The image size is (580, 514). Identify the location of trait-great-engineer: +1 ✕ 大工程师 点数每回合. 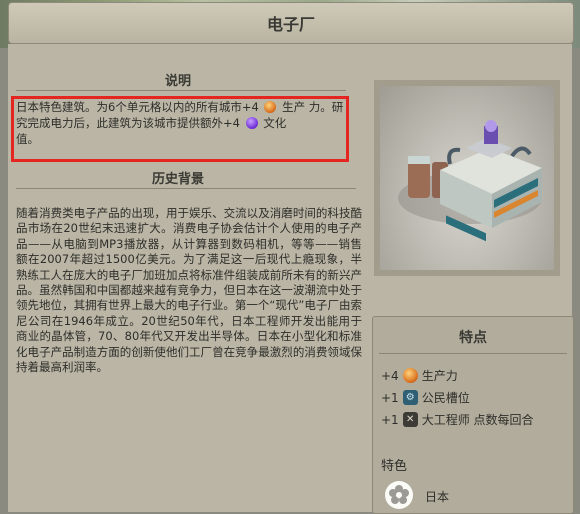
(457, 419).